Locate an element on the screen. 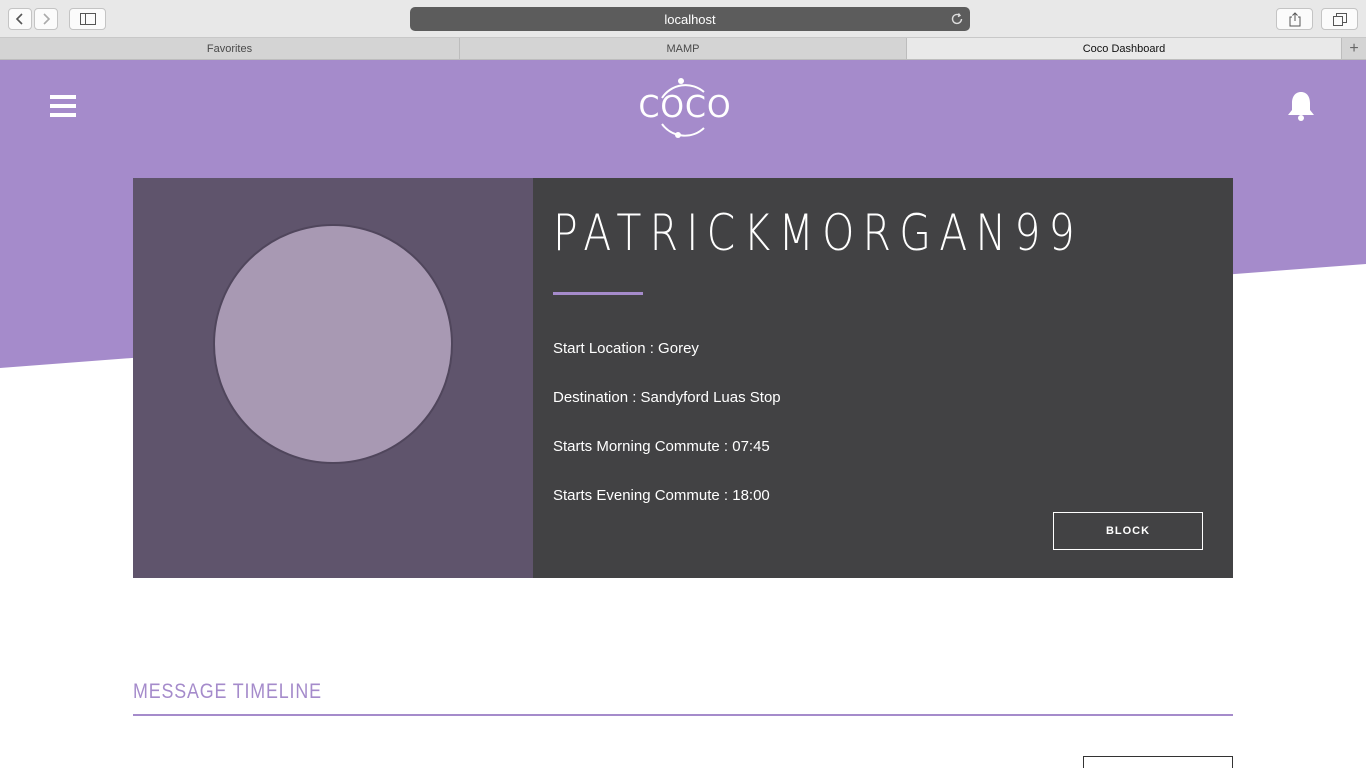 The height and width of the screenshot is (768, 1366). browser-toolbar: localhost is located at coordinates (683, 19).